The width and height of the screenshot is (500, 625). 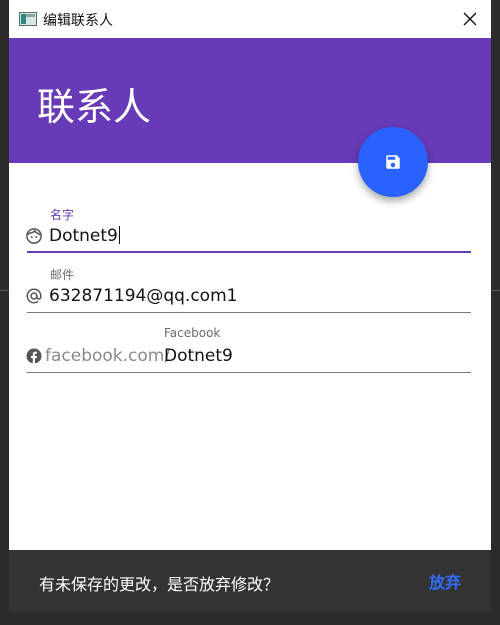 I want to click on facebook-input: Dotnet9, so click(x=198, y=356).